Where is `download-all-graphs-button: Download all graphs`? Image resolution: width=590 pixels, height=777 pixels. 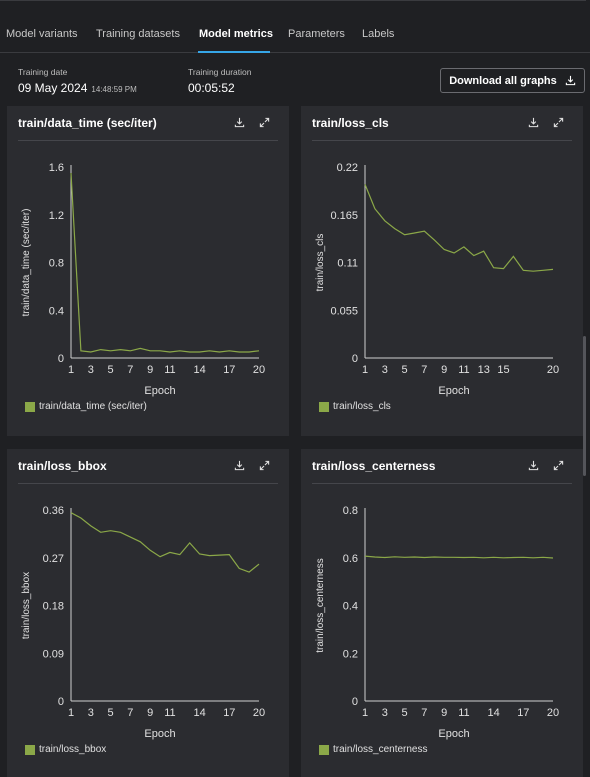
download-all-graphs-button: Download all graphs is located at coordinates (512, 80).